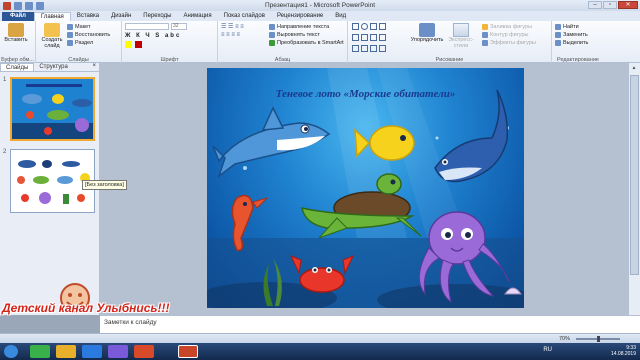 This screenshot has height=360, width=640. What do you see at coordinates (364, 48) in the screenshot?
I see `moon-shape-icon` at bounding box center [364, 48].